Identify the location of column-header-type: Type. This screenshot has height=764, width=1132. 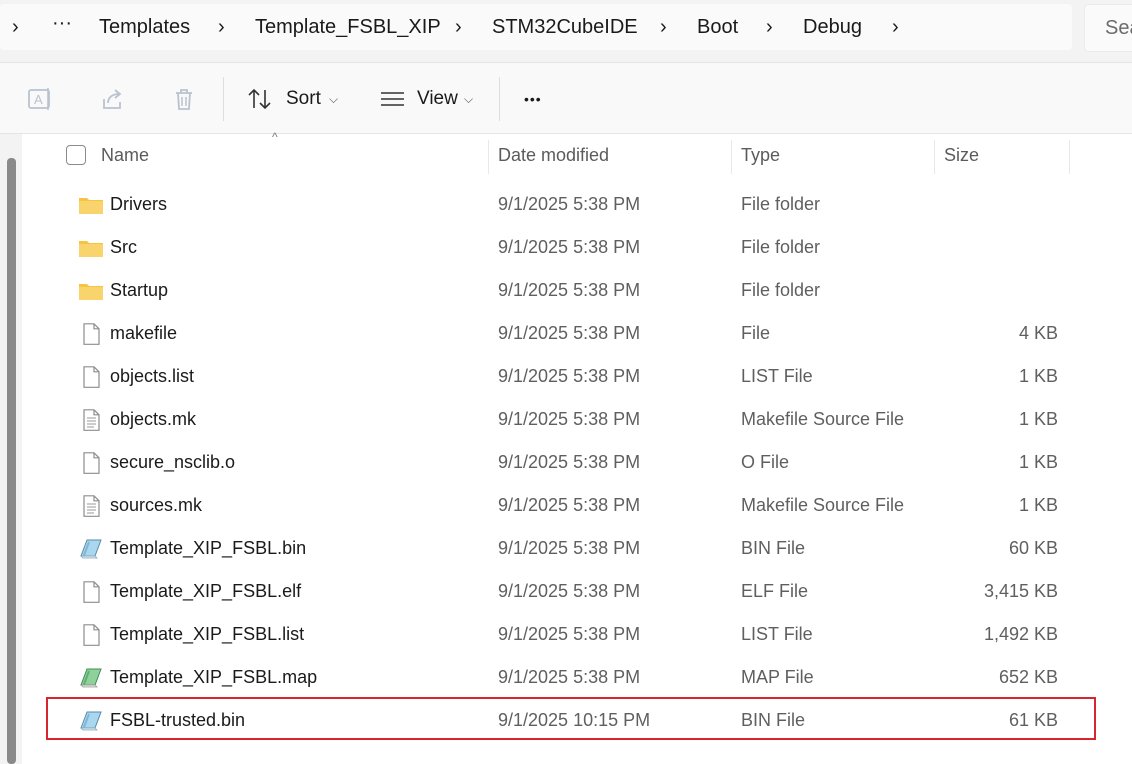
(833, 155).